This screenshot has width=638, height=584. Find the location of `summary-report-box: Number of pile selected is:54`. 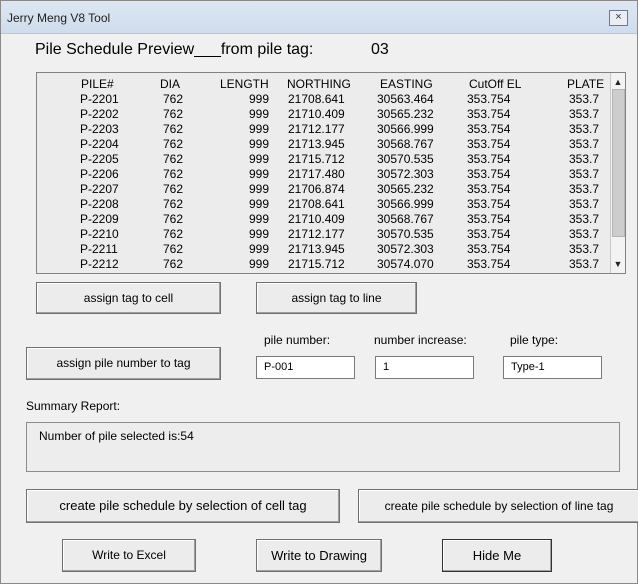

summary-report-box: Number of pile selected is:54 is located at coordinates (323, 447).